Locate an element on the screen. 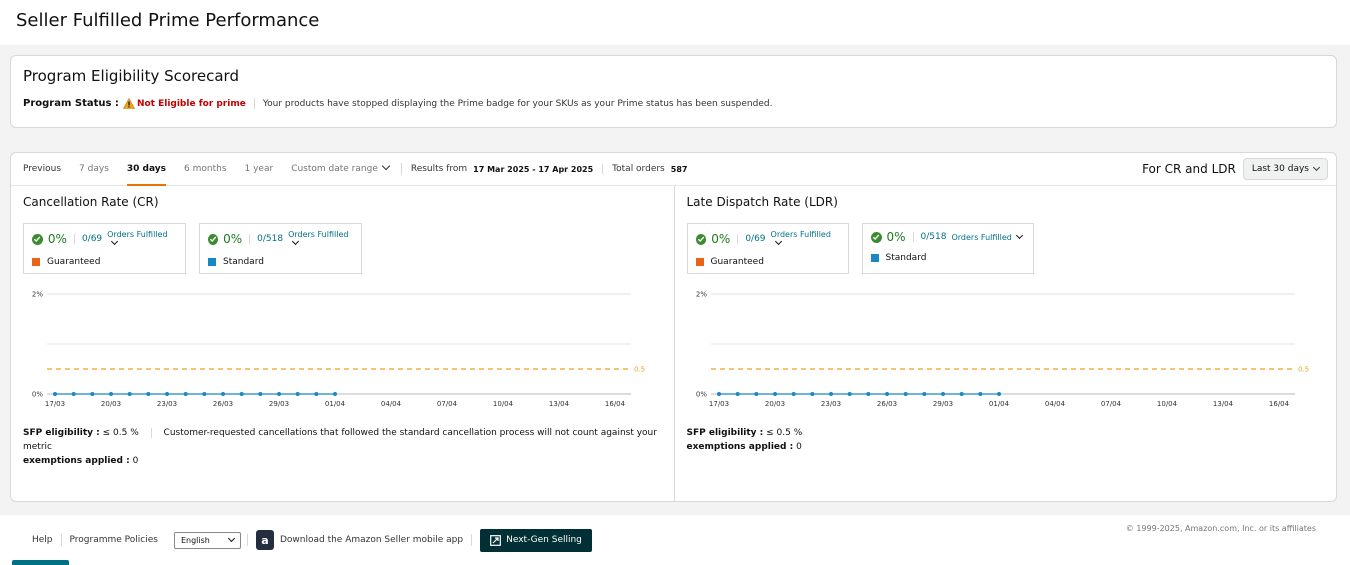 Image resolution: width=1350 pixels, height=565 pixels. page-header: Seller Fulfilled Prime Performance is located at coordinates (675, 22).